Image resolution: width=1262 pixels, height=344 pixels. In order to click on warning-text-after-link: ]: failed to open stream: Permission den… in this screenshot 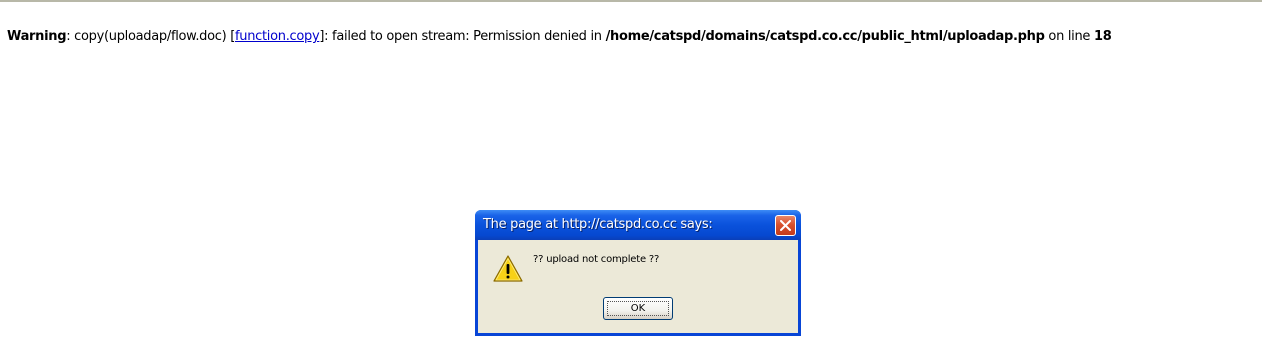, I will do `click(462, 36)`.